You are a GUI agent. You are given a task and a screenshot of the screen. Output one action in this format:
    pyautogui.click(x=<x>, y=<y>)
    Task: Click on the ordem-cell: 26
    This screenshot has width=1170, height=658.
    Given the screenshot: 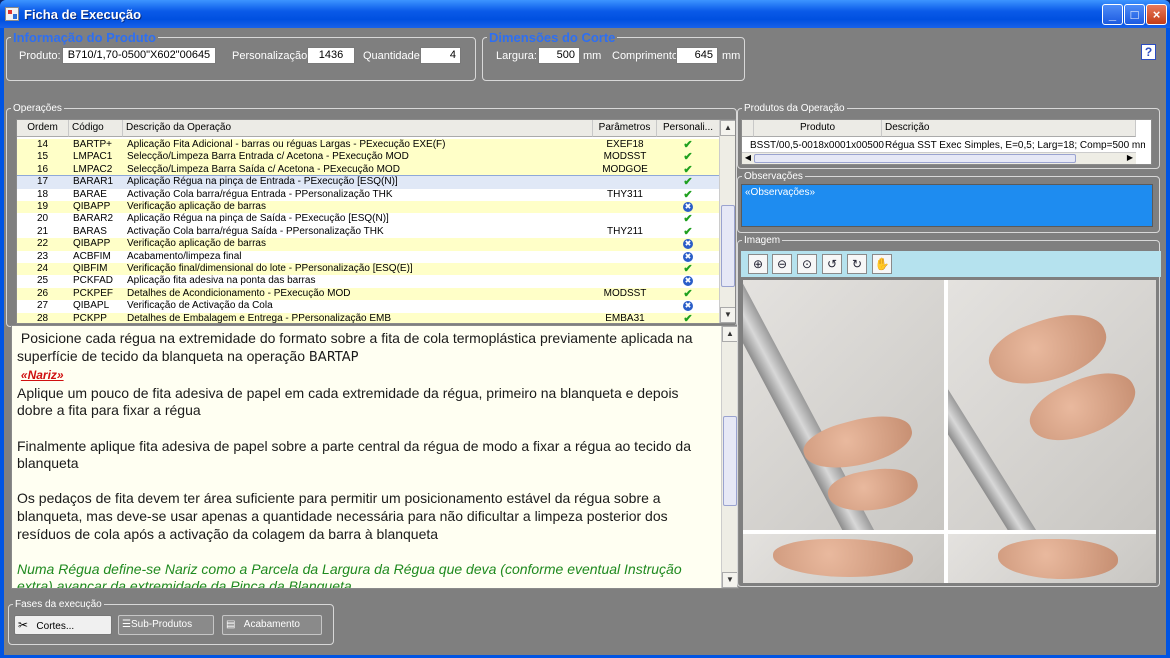 What is the action you would take?
    pyautogui.click(x=42, y=293)
    